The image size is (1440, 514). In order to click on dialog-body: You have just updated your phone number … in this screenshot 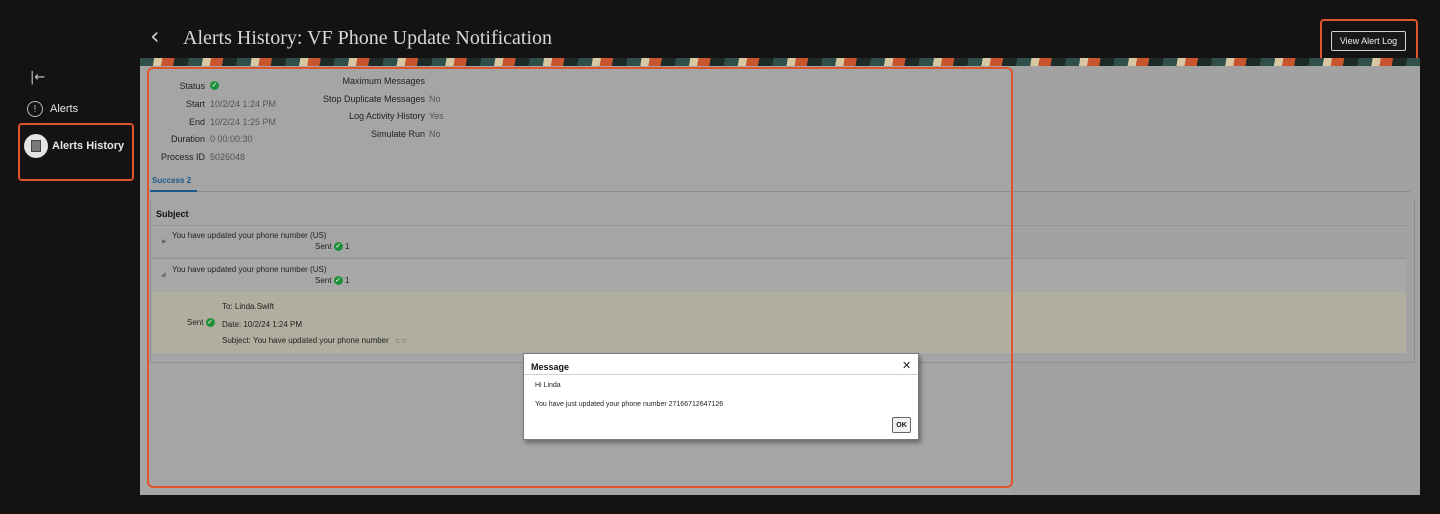, I will do `click(629, 404)`.